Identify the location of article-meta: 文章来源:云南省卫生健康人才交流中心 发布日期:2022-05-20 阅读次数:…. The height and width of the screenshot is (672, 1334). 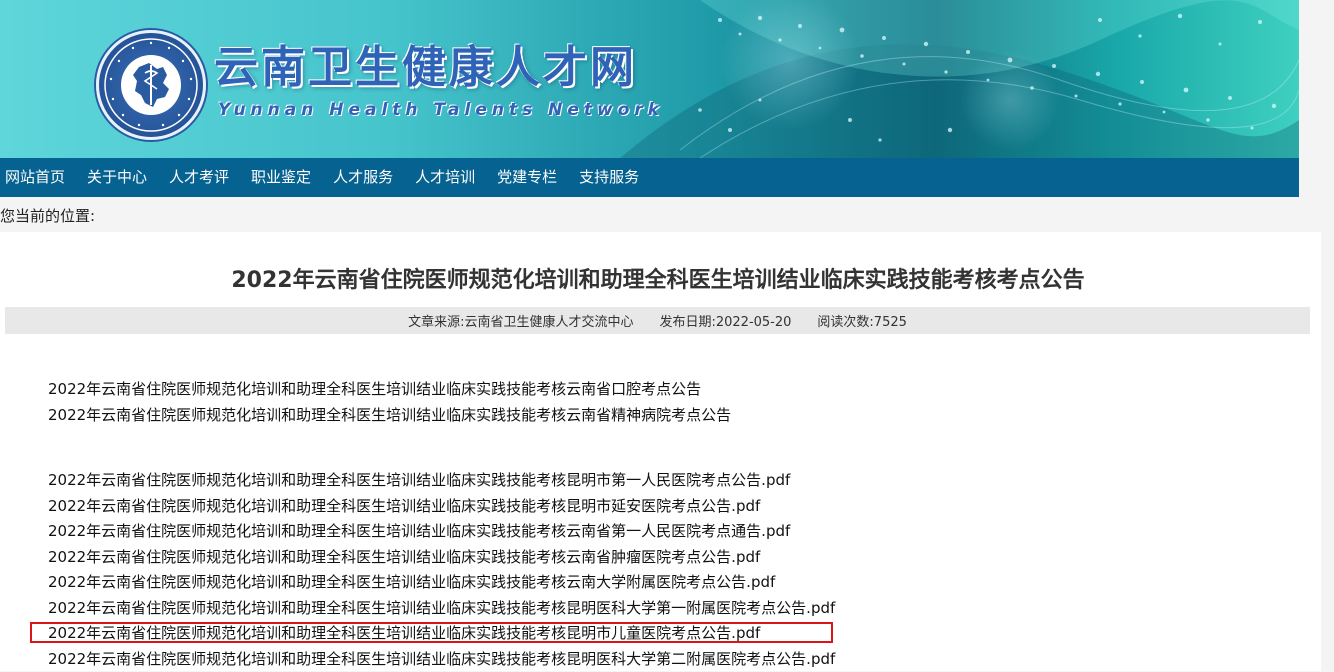
(657, 320).